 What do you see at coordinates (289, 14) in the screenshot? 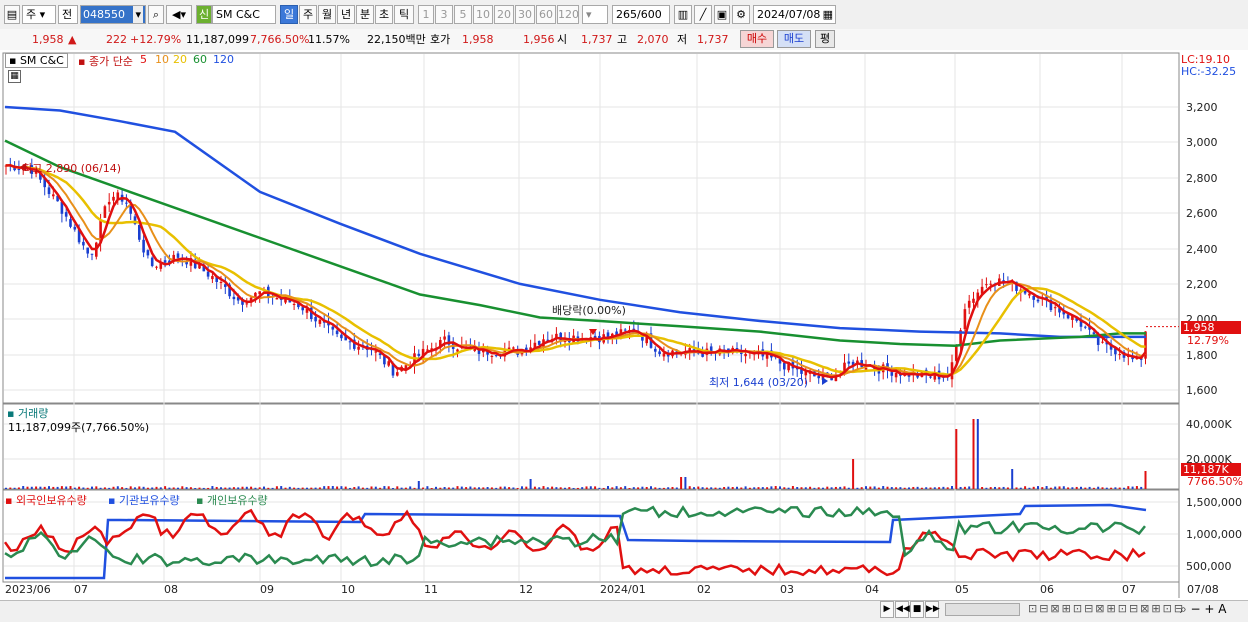
I see `tab-day: 일` at bounding box center [289, 14].